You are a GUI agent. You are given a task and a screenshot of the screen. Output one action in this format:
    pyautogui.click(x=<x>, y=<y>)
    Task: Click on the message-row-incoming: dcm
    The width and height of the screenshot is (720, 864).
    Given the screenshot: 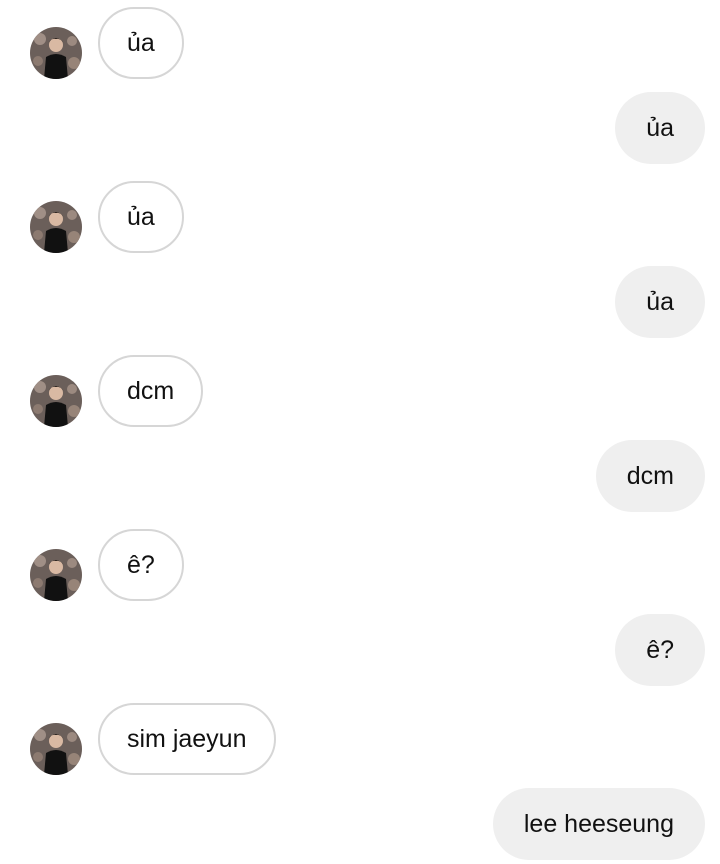 What is the action you would take?
    pyautogui.click(x=360, y=391)
    